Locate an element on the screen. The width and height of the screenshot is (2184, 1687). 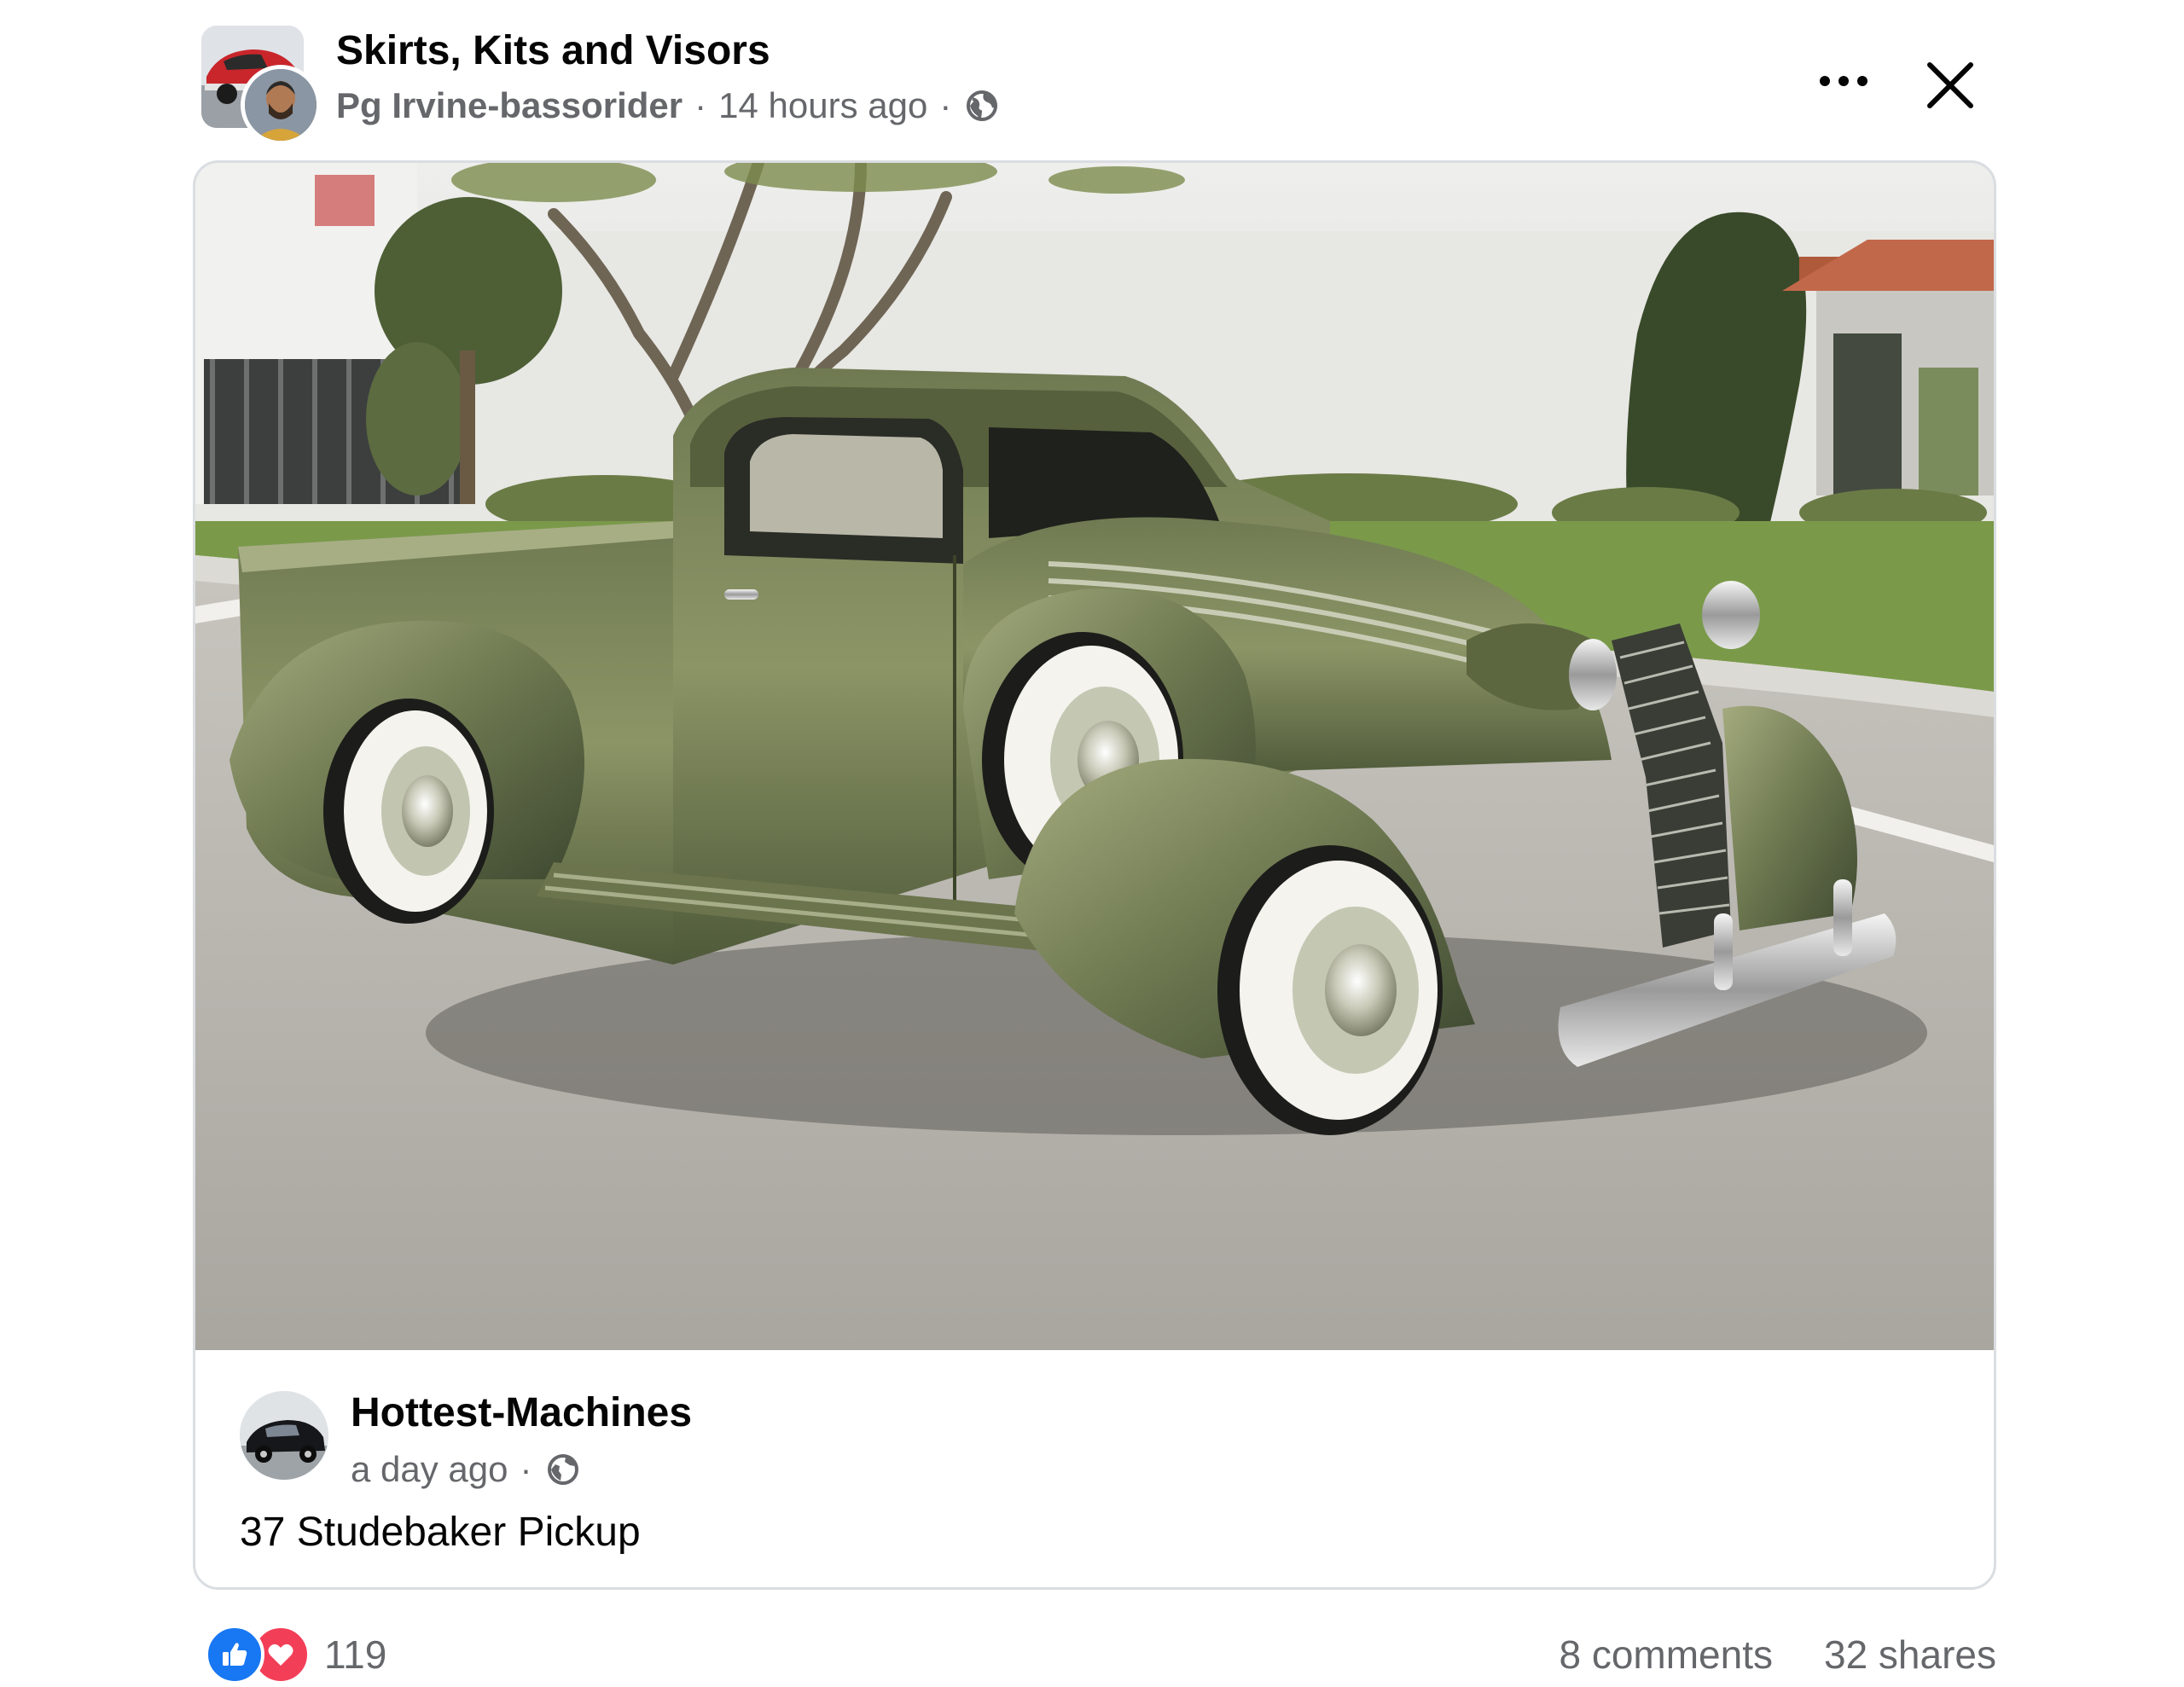
close-icon is located at coordinates (1950, 87).